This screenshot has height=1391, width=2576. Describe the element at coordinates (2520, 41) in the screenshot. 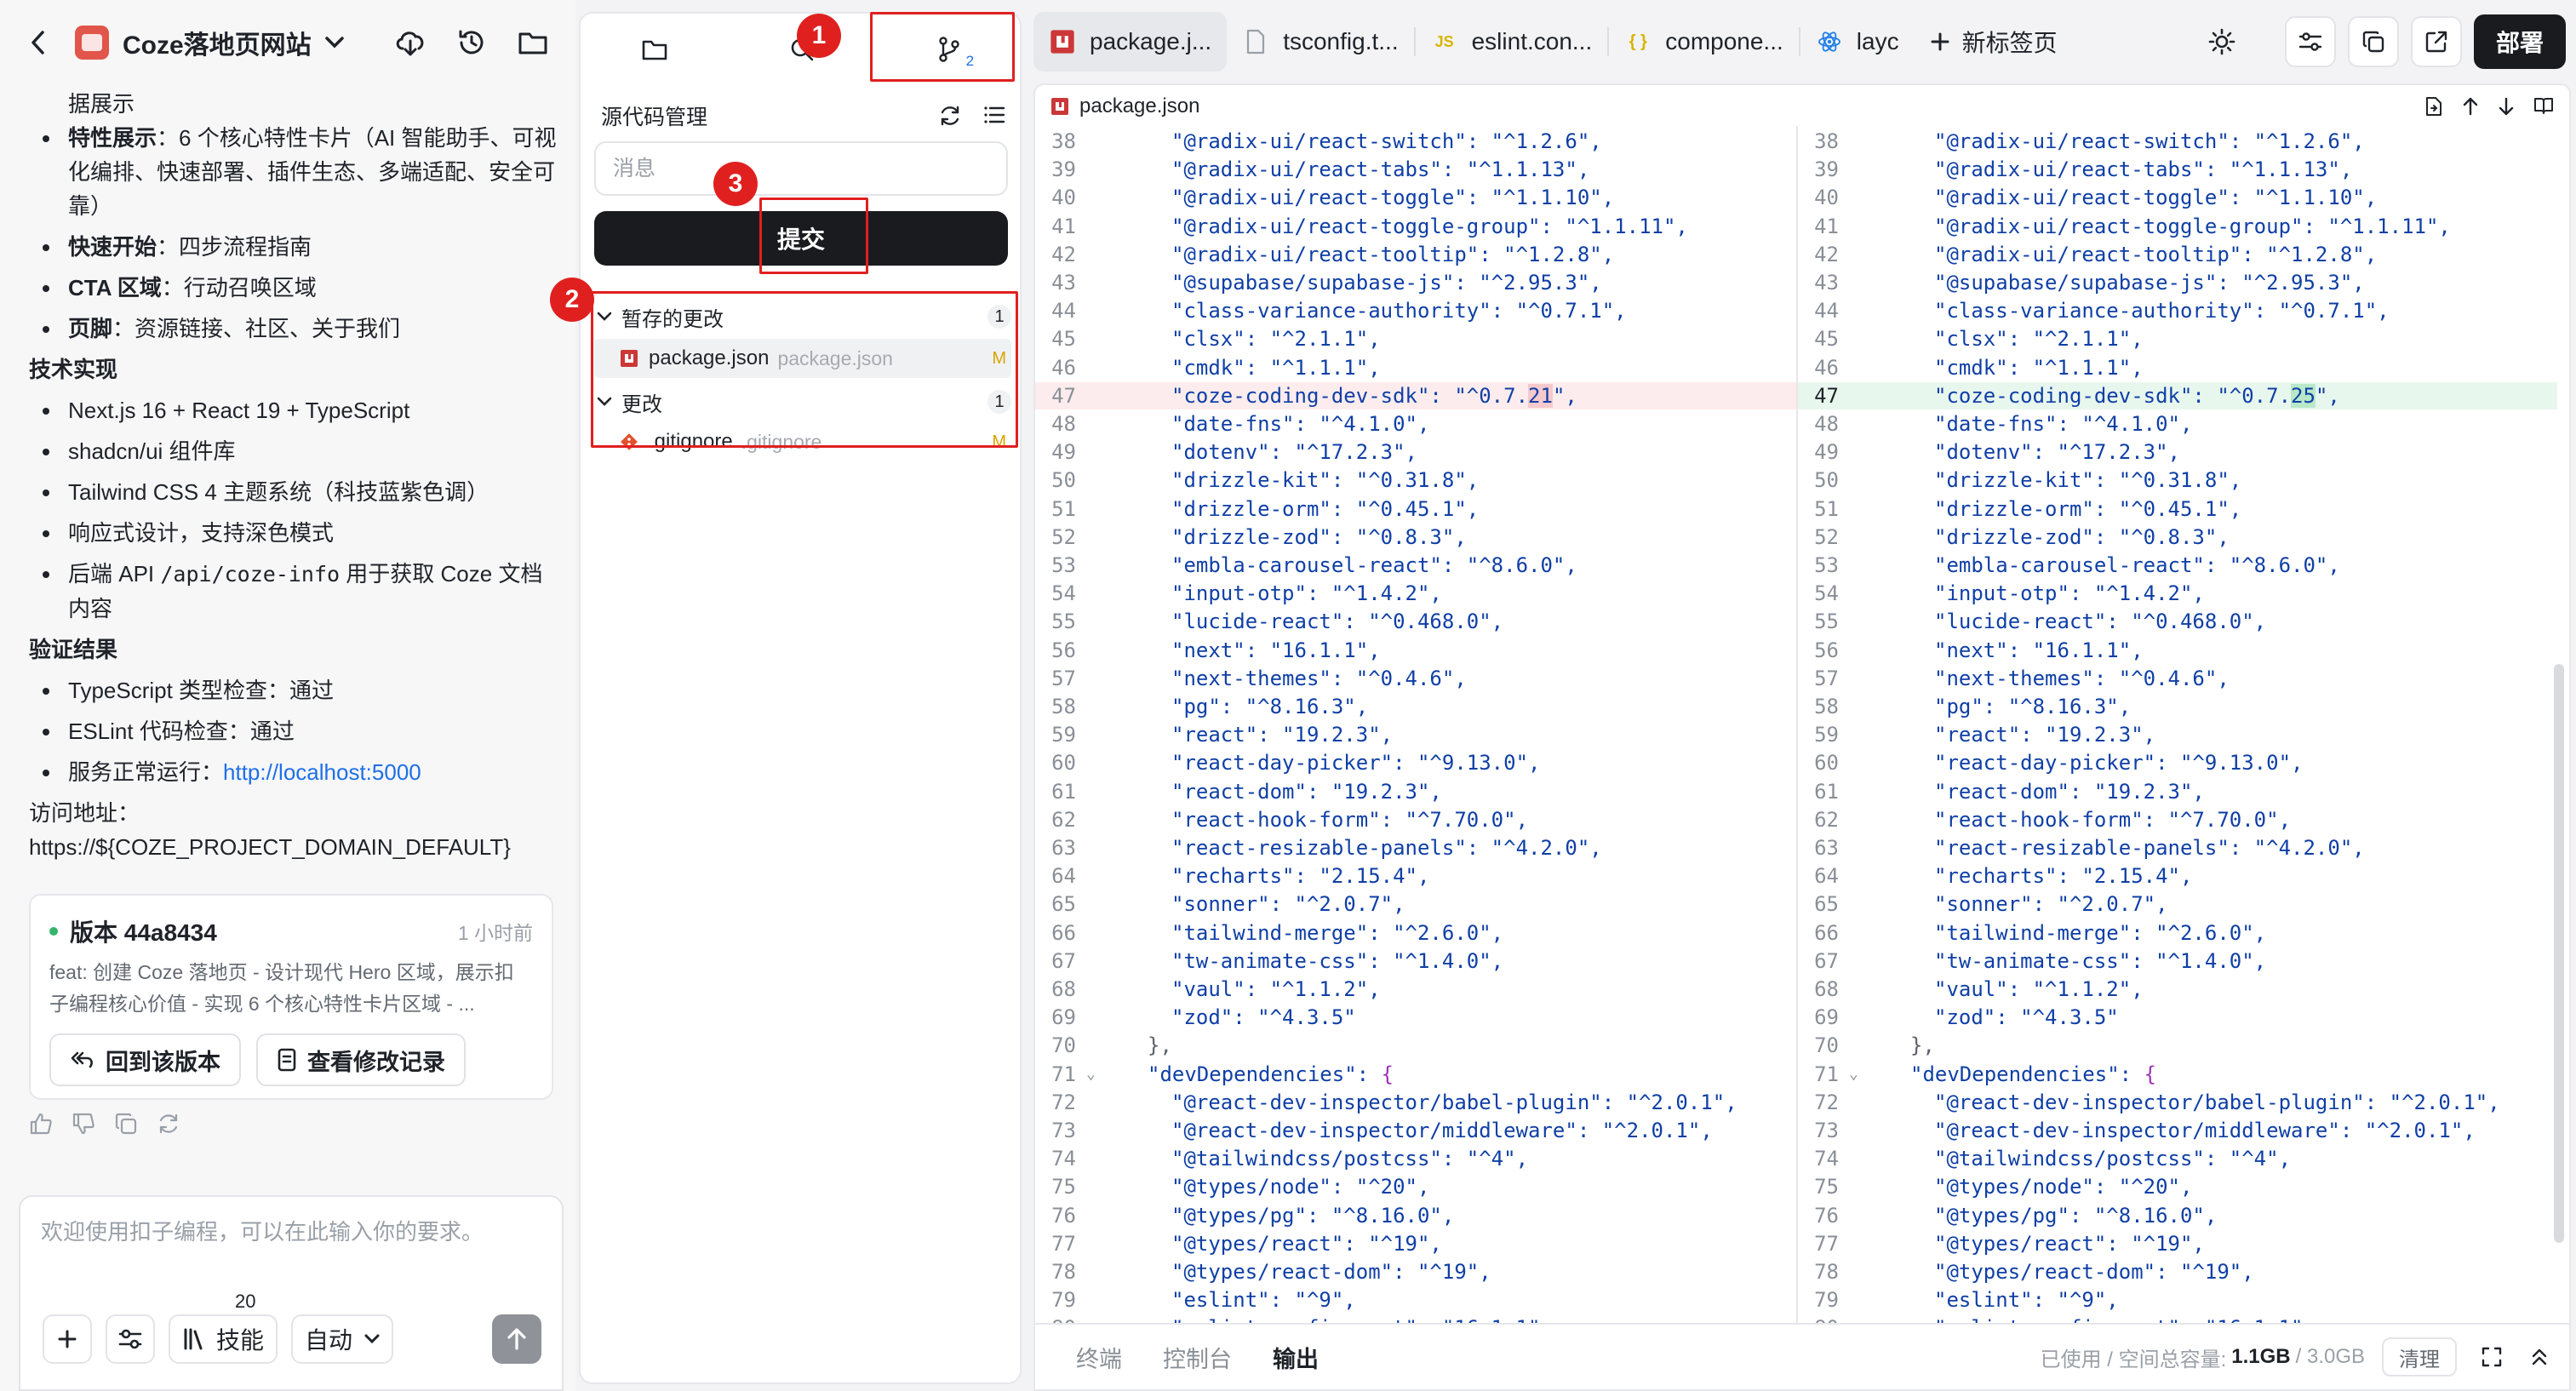

I see `deploy-button: 部署` at that location.